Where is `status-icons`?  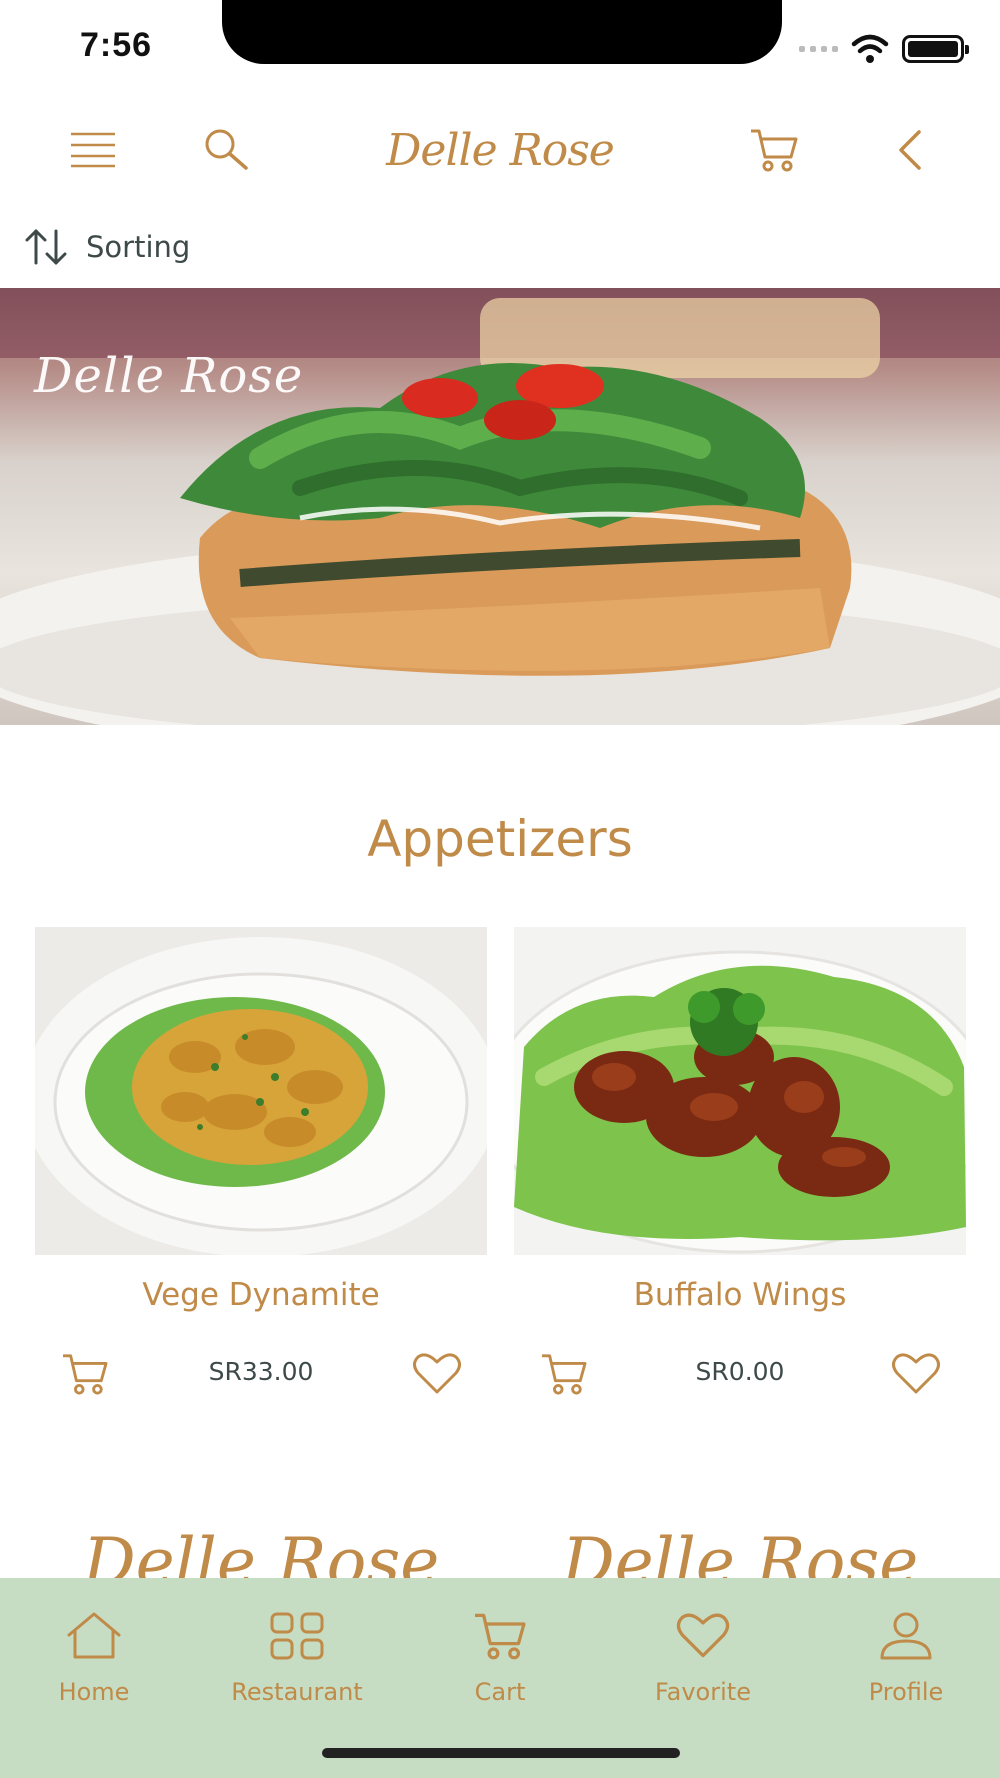
status-icons is located at coordinates (884, 49).